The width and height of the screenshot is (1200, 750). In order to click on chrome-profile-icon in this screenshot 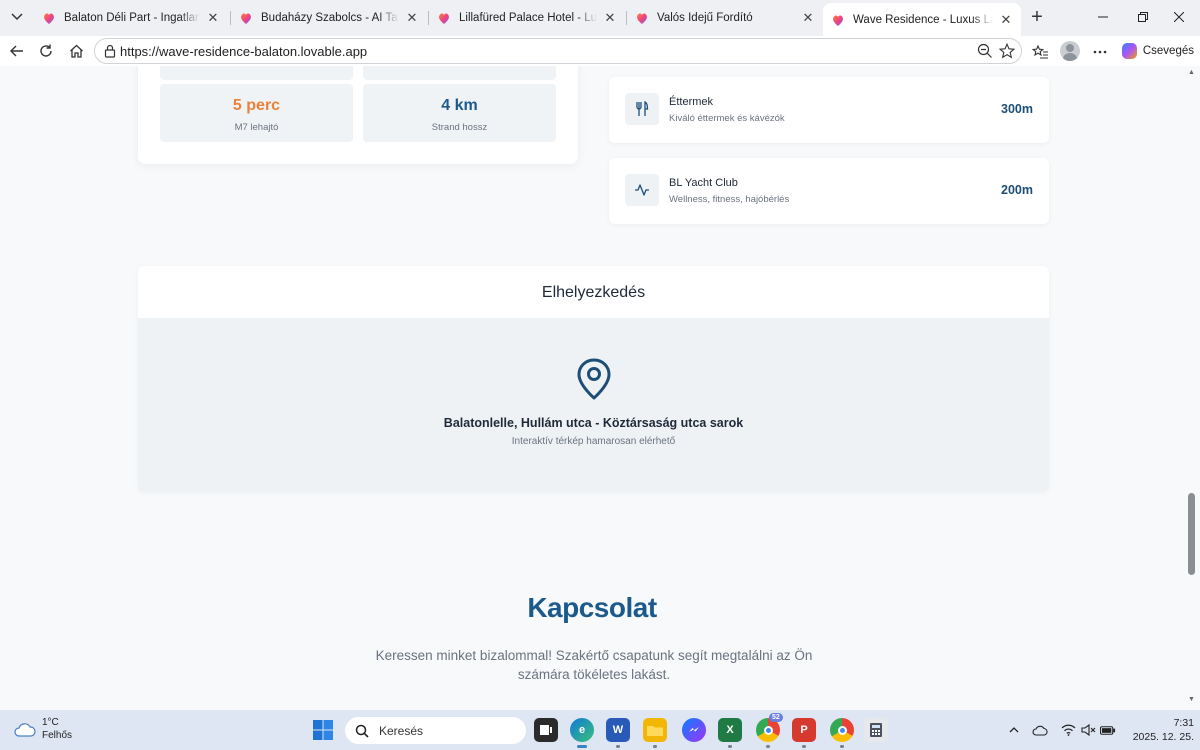, I will do `click(842, 733)`.